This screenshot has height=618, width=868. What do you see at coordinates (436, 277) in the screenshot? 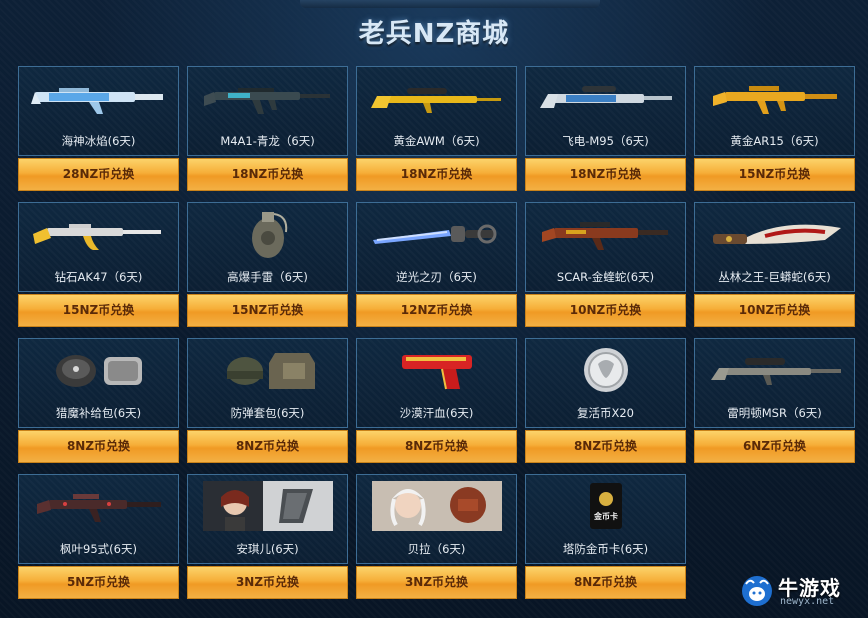
I see `item-name: 逆光之刃（6天)` at bounding box center [436, 277].